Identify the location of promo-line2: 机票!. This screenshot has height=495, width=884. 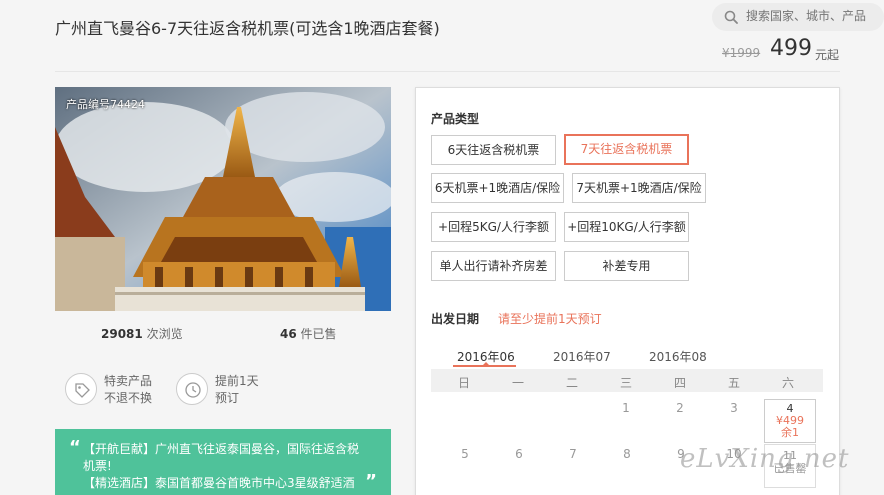
(97, 466).